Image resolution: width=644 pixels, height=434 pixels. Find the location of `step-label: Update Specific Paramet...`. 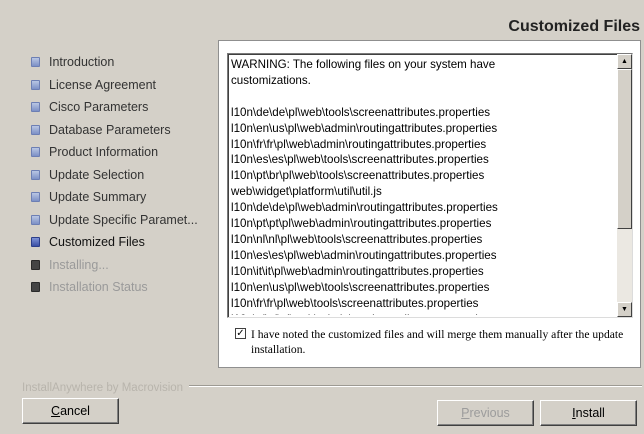

step-label: Update Specific Paramet... is located at coordinates (123, 219).